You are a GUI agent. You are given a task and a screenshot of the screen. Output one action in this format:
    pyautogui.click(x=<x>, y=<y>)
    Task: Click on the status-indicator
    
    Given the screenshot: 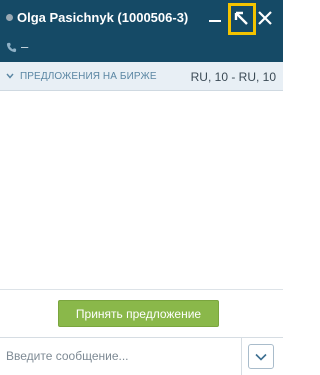 What is the action you would take?
    pyautogui.click(x=9, y=17)
    